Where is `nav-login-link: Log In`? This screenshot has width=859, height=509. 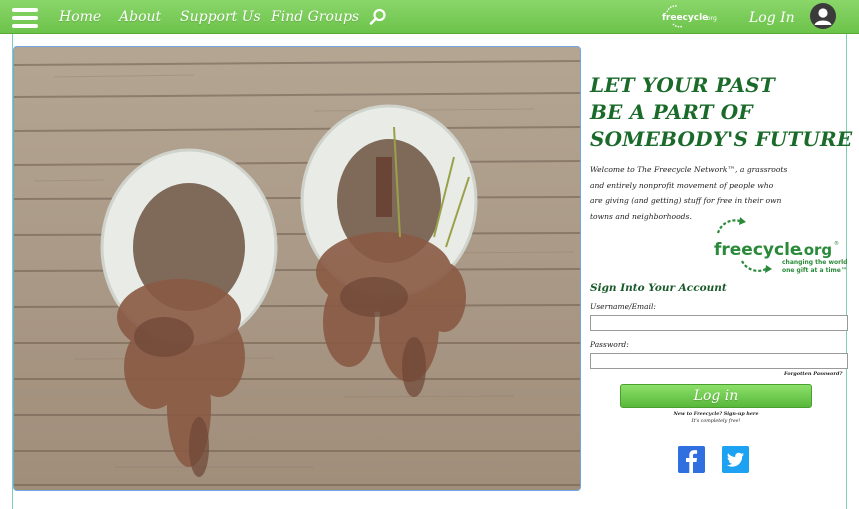 nav-login-link: Log In is located at coordinates (772, 18).